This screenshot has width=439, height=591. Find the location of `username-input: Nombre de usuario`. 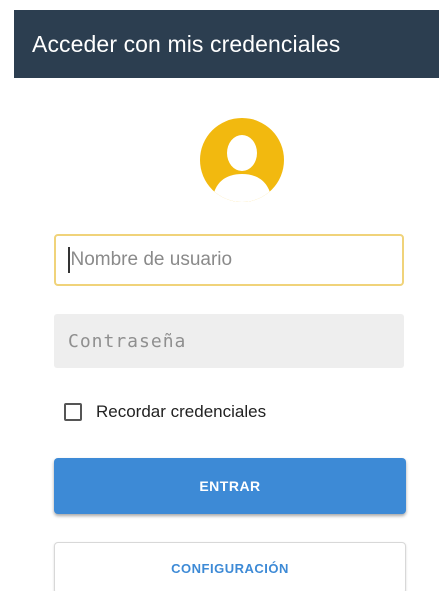

username-input: Nombre de usuario is located at coordinates (229, 260).